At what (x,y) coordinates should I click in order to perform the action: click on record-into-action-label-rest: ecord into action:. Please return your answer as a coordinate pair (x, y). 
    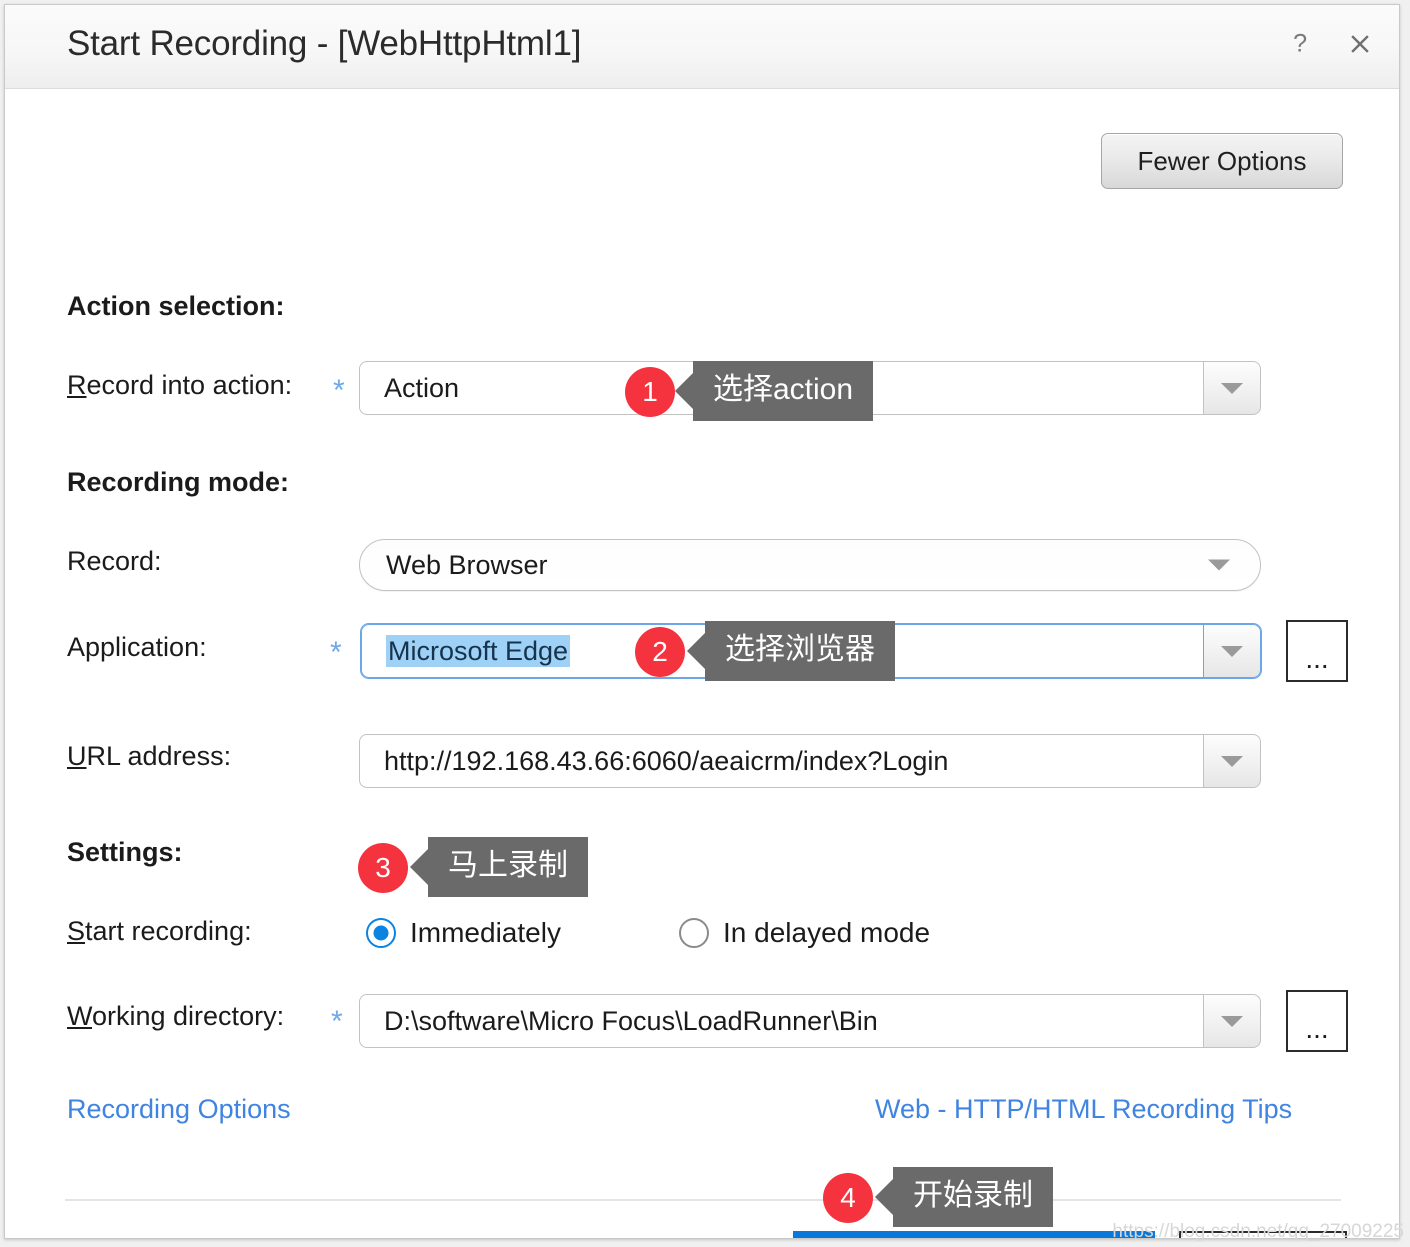
    Looking at the image, I should click on (189, 385).